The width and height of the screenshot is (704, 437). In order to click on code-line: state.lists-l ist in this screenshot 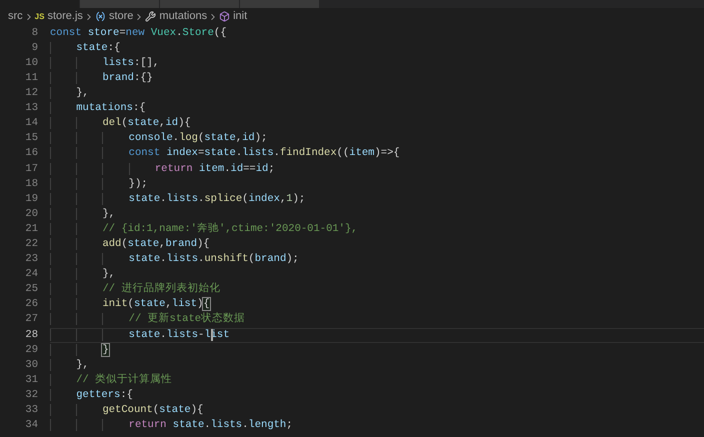, I will do `click(140, 336)`.